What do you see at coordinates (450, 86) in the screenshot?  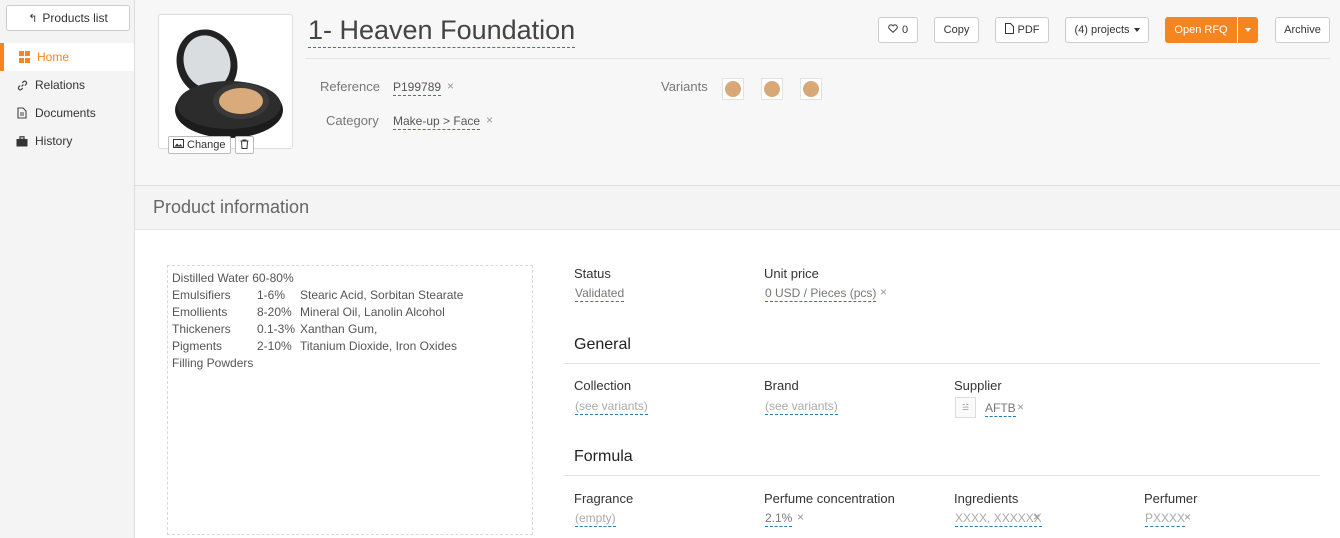 I see `remove-reference-icon: ×` at bounding box center [450, 86].